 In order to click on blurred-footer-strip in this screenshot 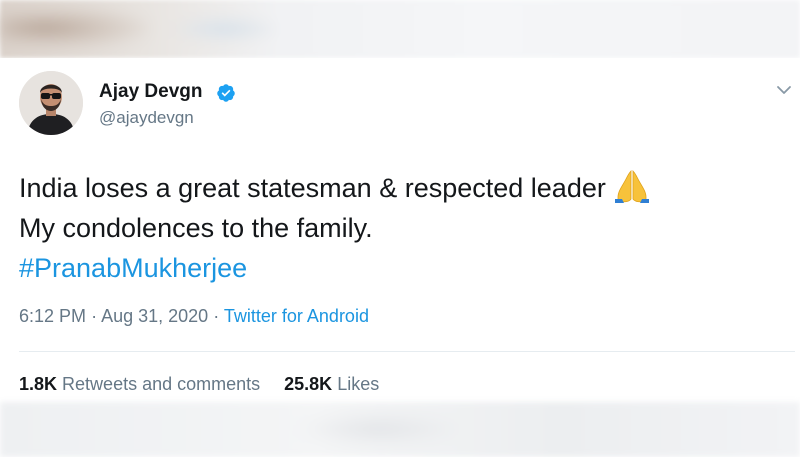, I will do `click(400, 429)`.